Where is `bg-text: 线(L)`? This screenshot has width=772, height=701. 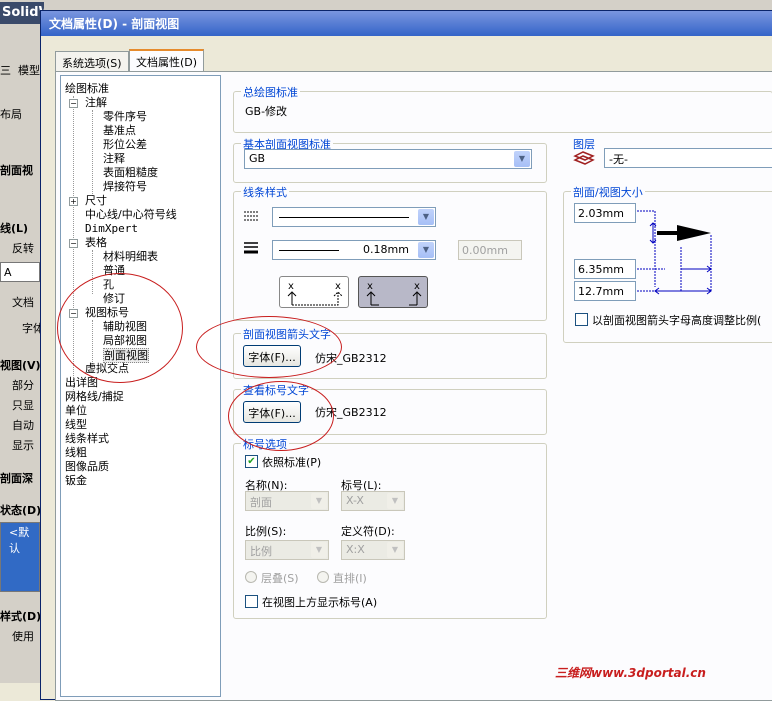 bg-text: 线(L) is located at coordinates (14, 228).